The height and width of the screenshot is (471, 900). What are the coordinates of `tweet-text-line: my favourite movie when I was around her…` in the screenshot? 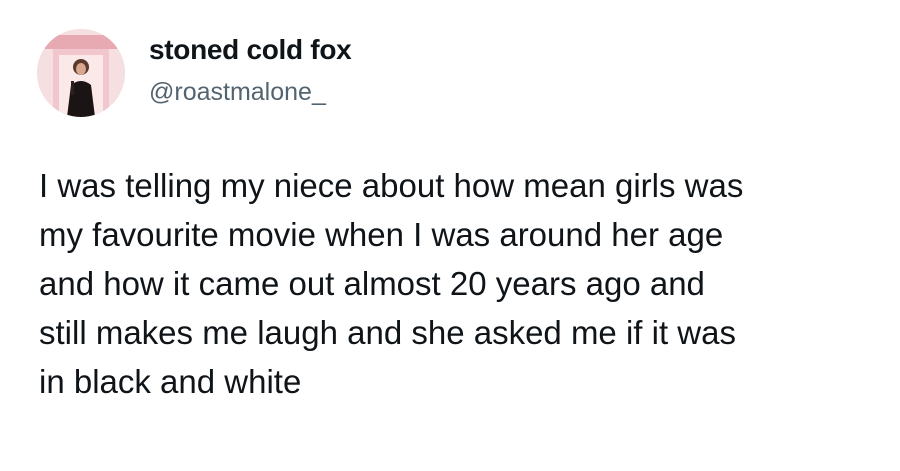 It's located at (381, 234).